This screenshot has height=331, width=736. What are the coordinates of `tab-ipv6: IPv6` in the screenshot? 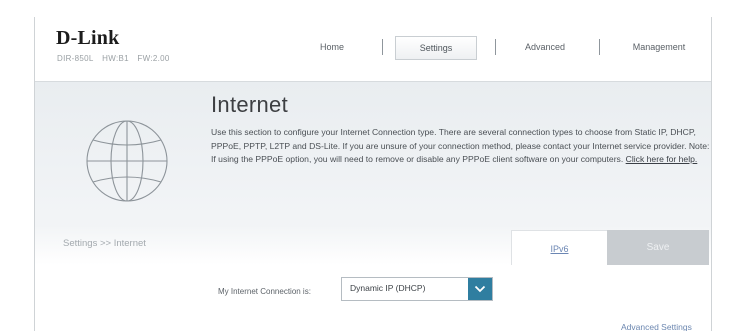 It's located at (559, 248).